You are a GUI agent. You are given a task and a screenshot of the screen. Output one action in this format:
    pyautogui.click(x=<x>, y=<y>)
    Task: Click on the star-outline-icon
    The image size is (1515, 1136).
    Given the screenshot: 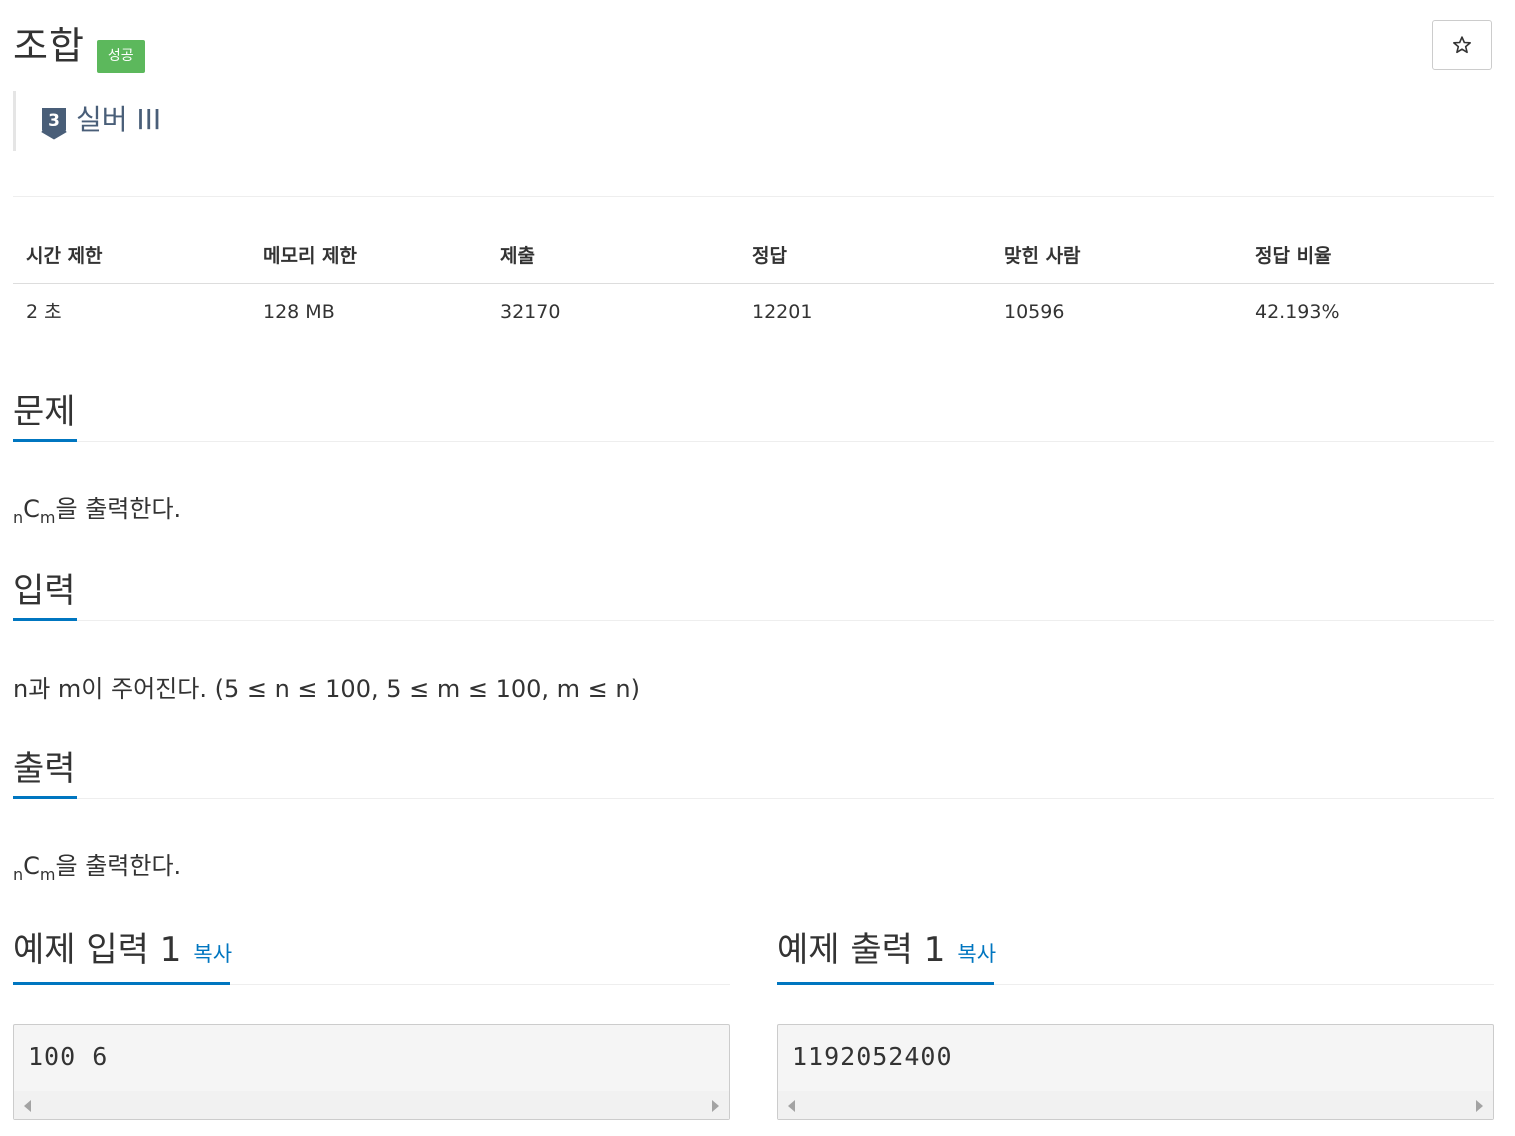 What is the action you would take?
    pyautogui.click(x=1462, y=45)
    